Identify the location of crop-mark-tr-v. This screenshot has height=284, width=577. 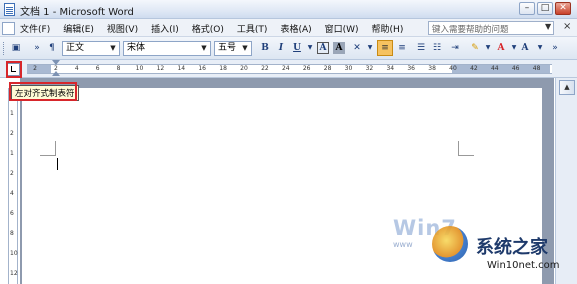
(458, 148).